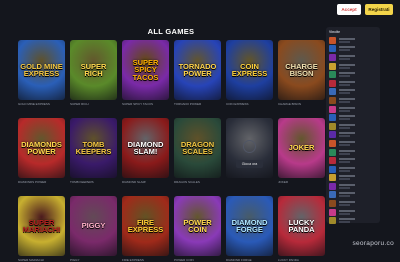  What do you see at coordinates (349, 9) in the screenshot?
I see `accept-button: Accept` at bounding box center [349, 9].